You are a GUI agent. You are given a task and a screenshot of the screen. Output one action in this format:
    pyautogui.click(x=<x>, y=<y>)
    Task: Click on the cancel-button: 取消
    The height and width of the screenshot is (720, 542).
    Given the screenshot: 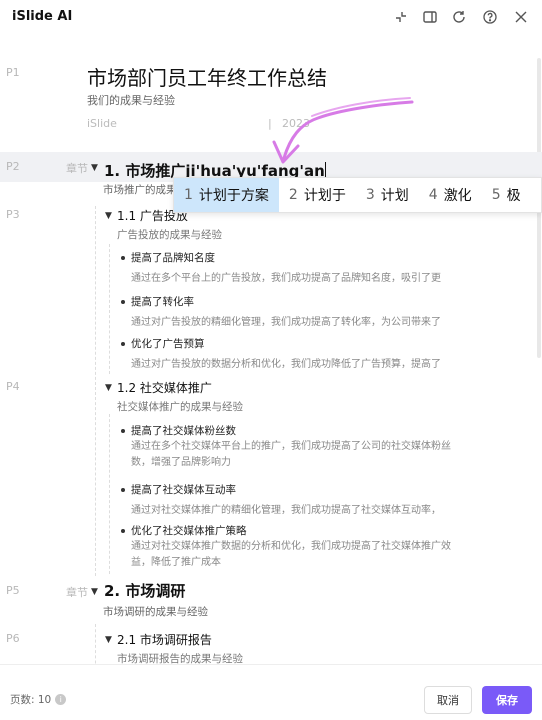 What is the action you would take?
    pyautogui.click(x=448, y=700)
    